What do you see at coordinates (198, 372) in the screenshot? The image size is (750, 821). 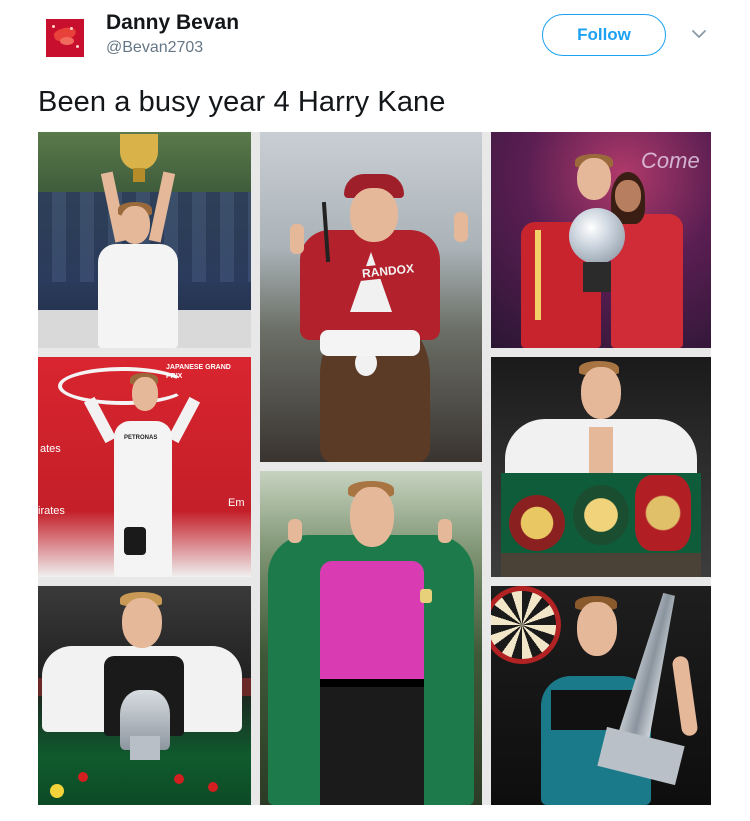 I see `f1-banner-text: JAPANESE GRAND PRIX` at bounding box center [198, 372].